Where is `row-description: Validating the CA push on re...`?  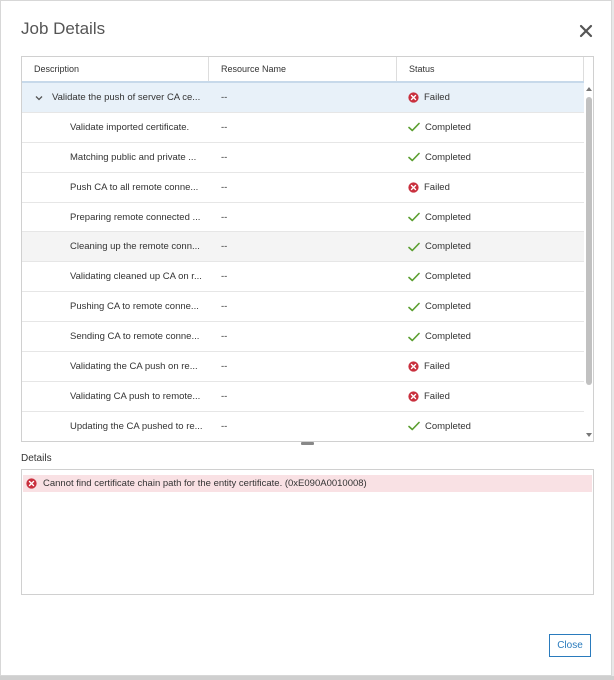
row-description: Validating the CA push on re... is located at coordinates (134, 367).